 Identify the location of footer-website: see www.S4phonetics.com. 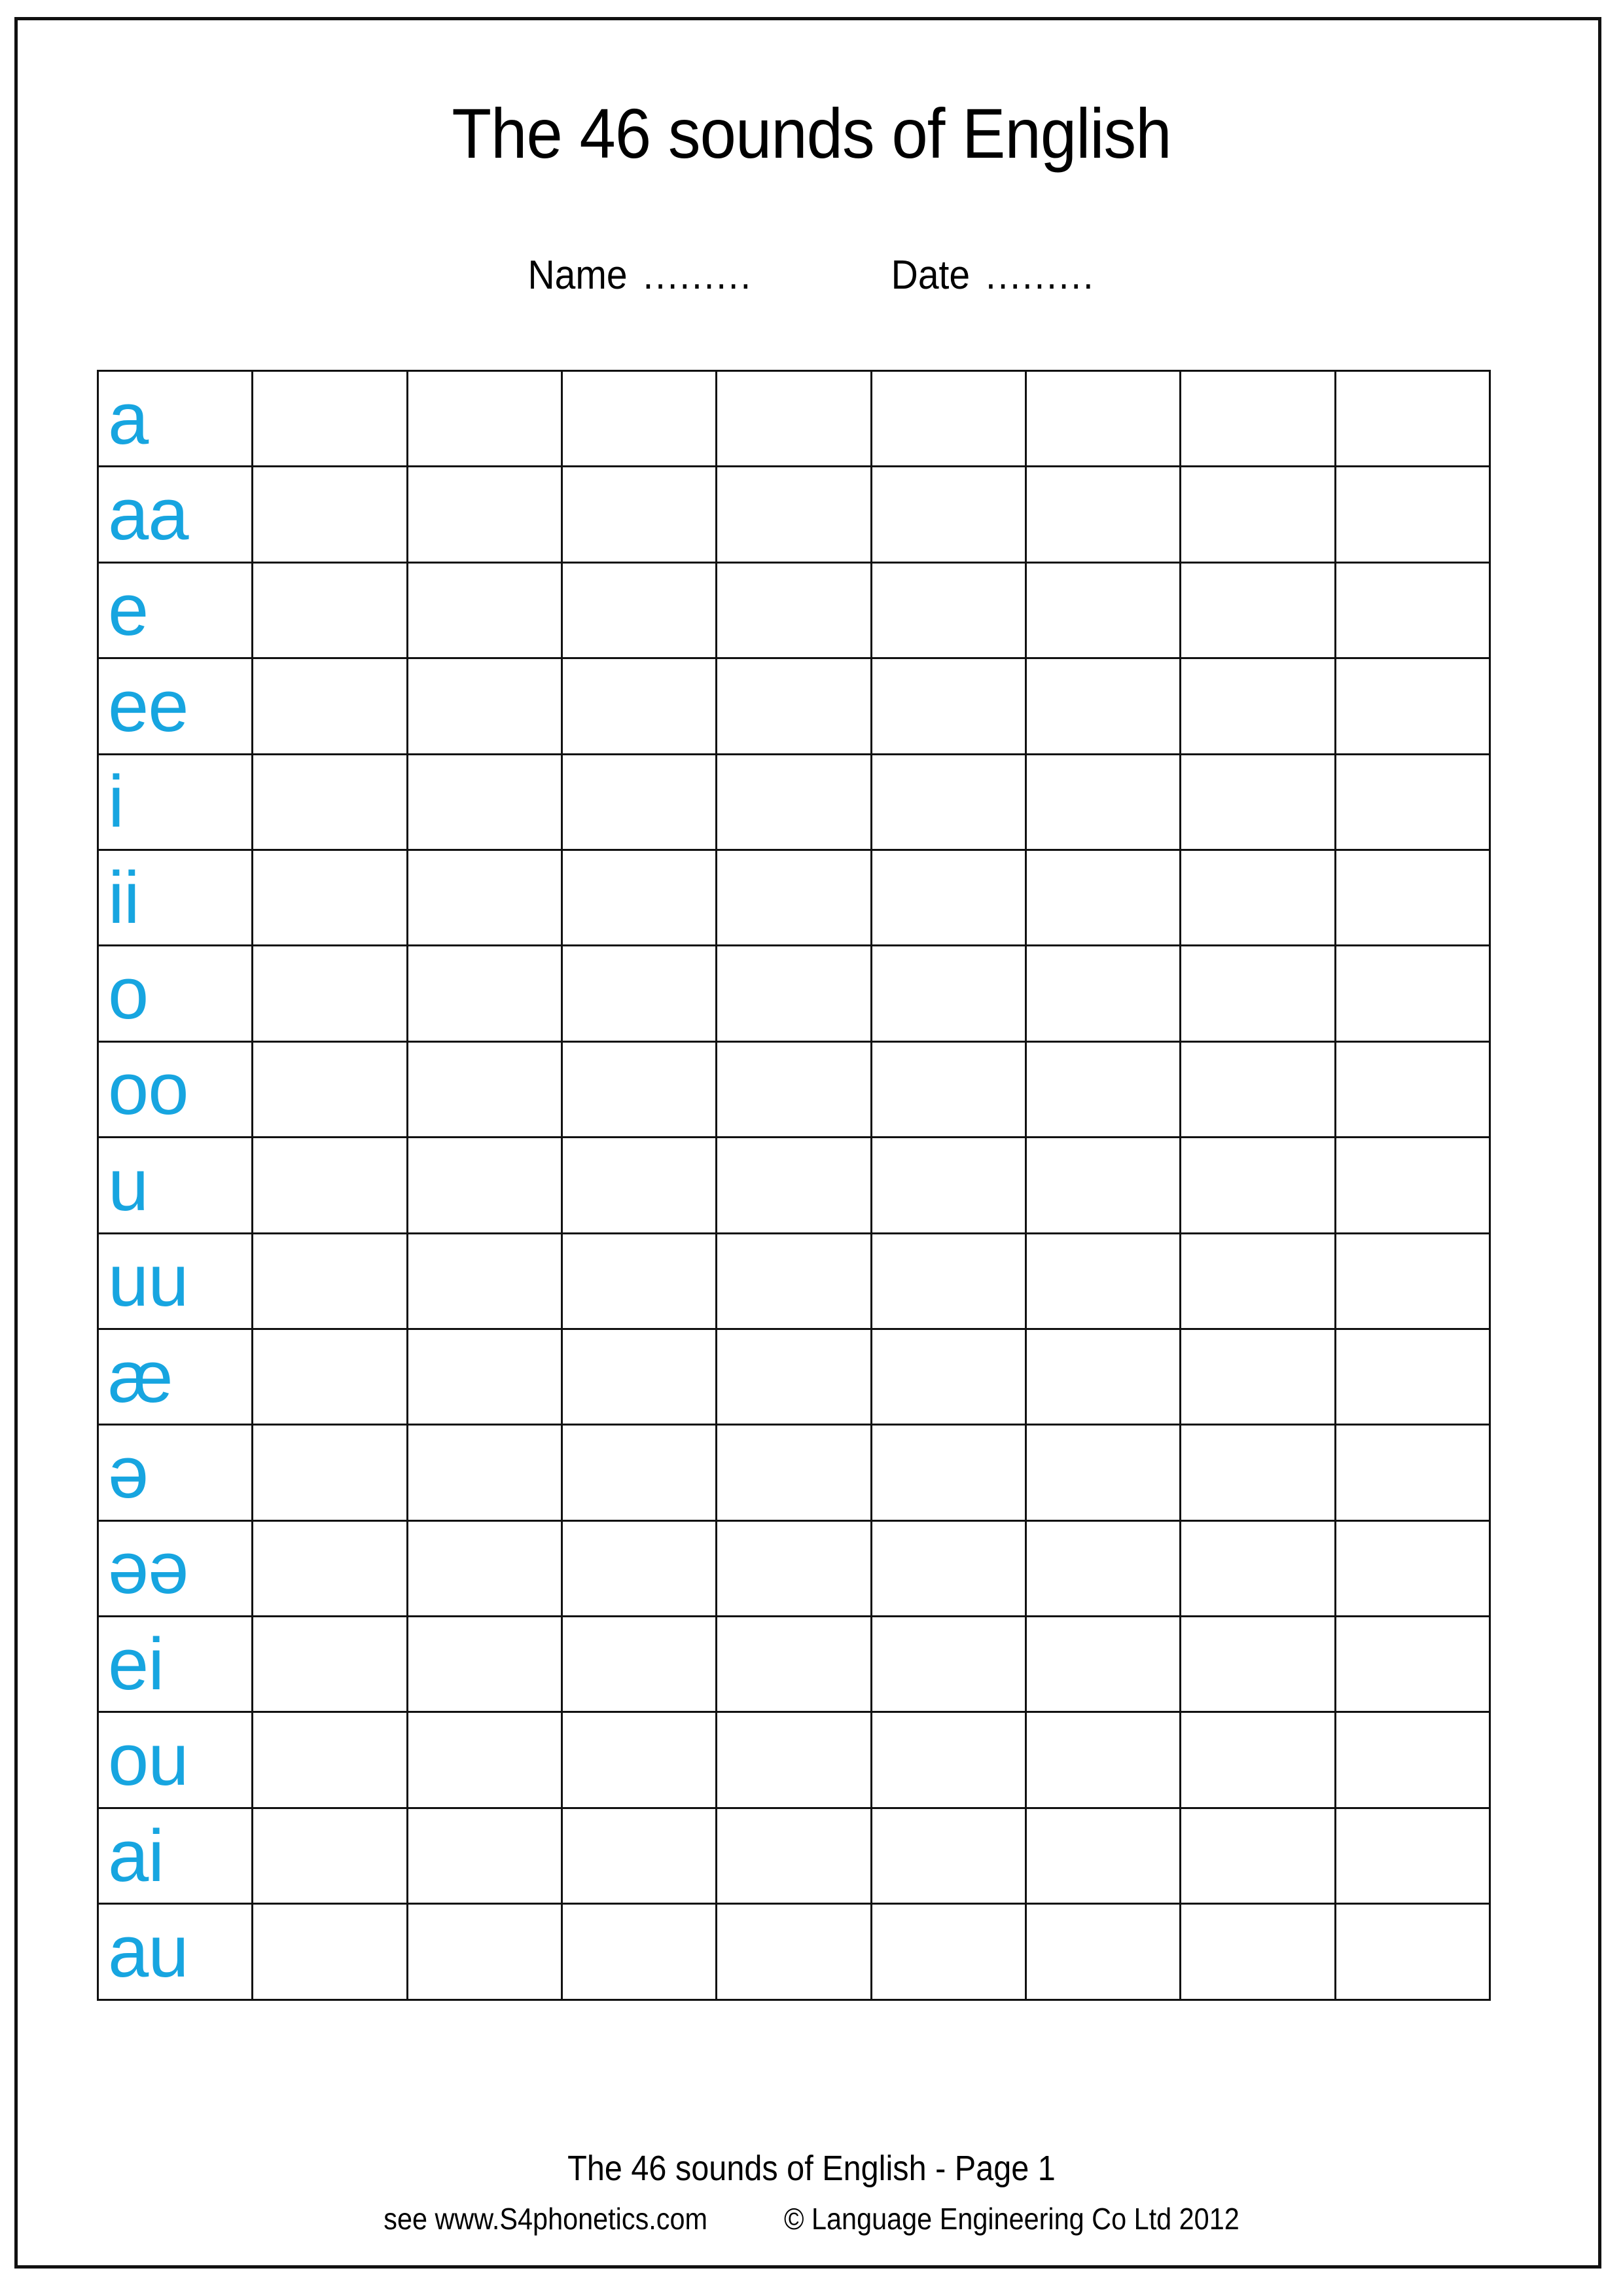
(545, 2219).